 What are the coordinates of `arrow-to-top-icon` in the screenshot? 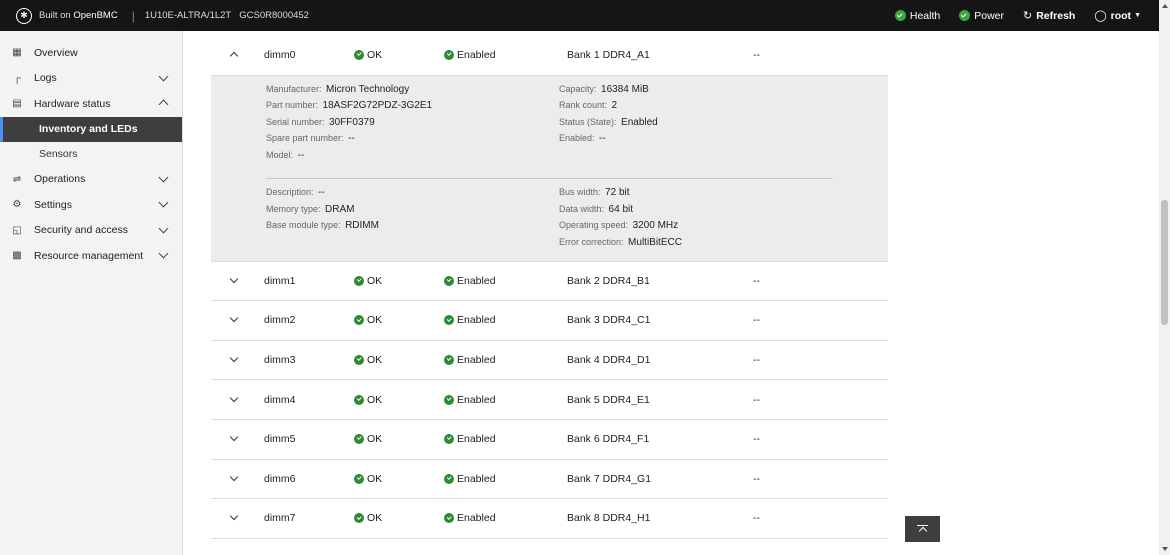 It's located at (922, 529).